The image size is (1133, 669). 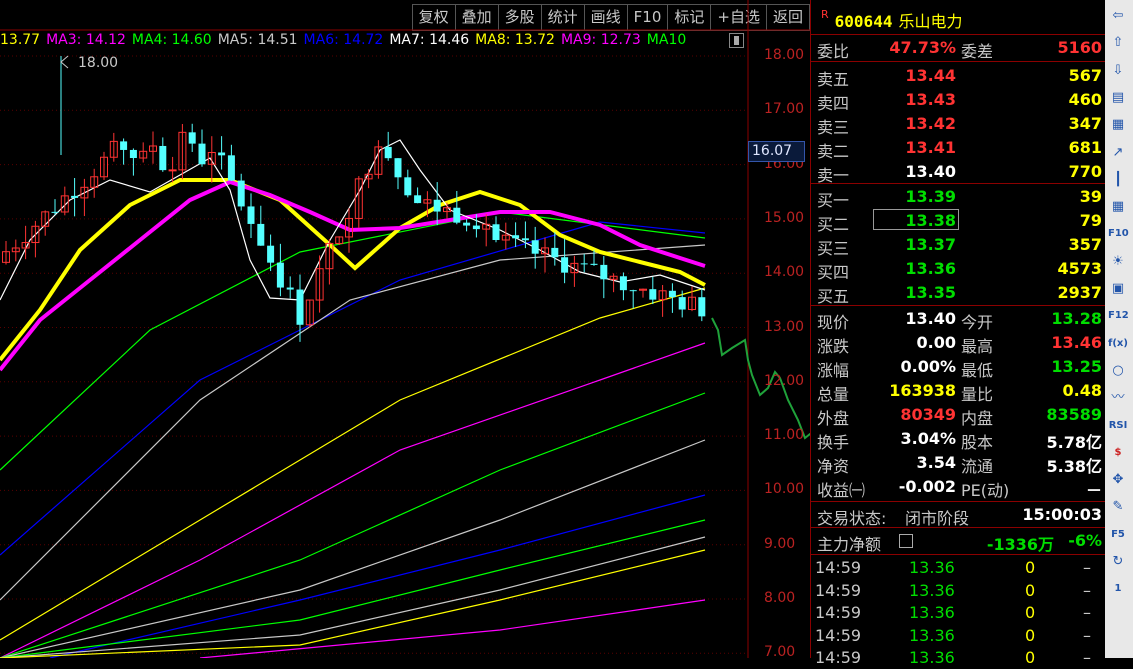 What do you see at coordinates (958, 197) in the screenshot?
I see `buy-row: 买一 13.39 39` at bounding box center [958, 197].